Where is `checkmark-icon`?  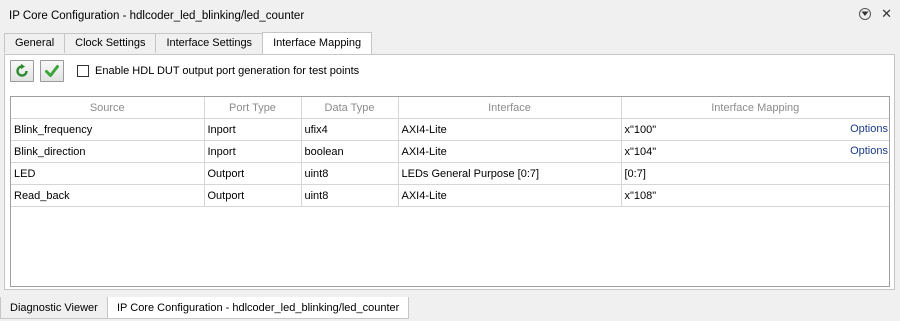
checkmark-icon is located at coordinates (52, 71).